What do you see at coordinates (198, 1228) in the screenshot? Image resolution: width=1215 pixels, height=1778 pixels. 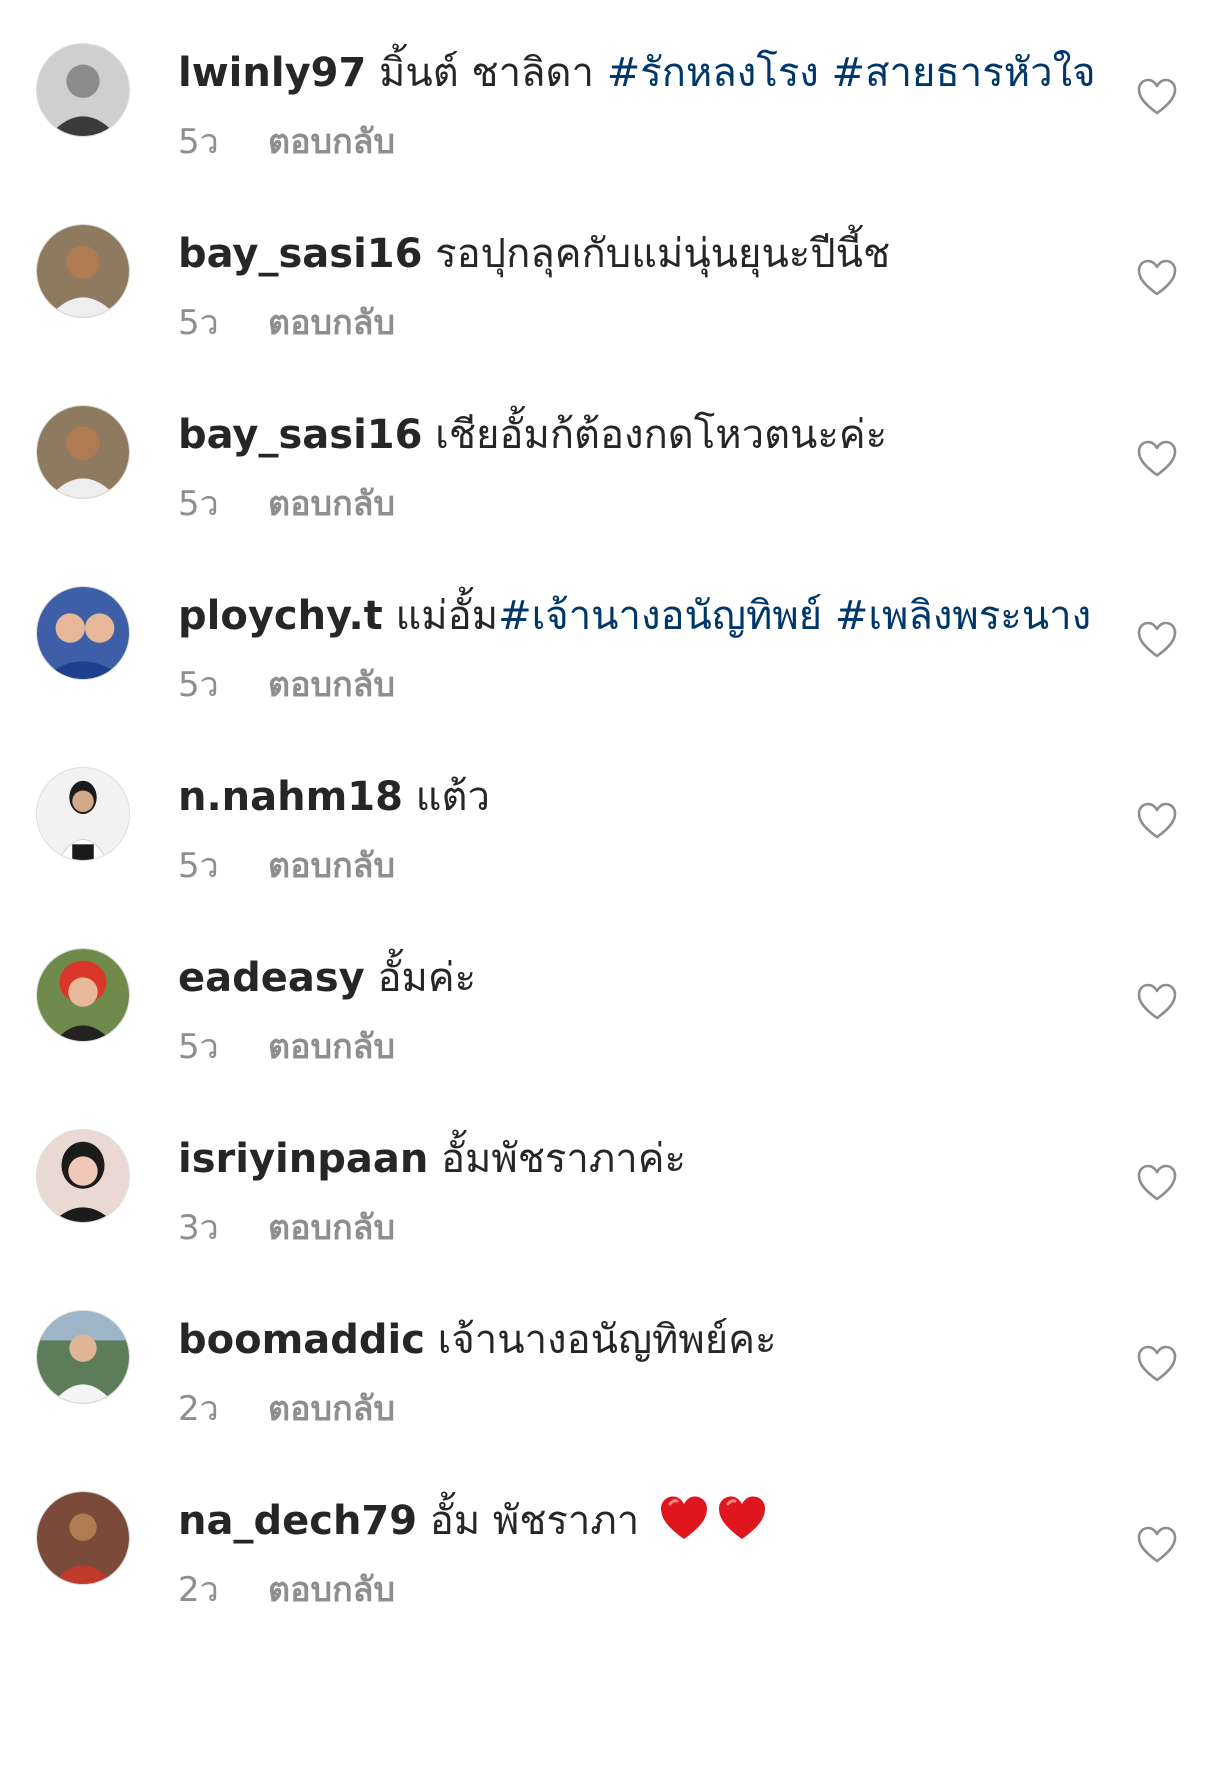 I see `comment-age: 3ว` at bounding box center [198, 1228].